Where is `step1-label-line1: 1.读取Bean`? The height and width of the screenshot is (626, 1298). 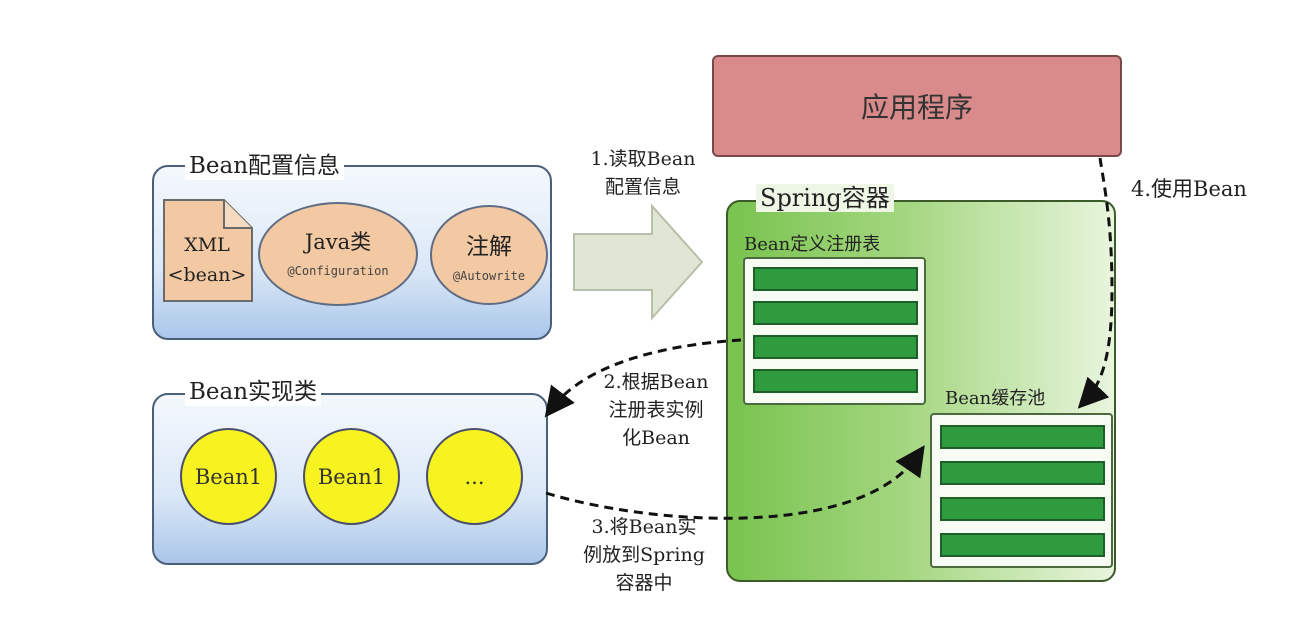 step1-label-line1: 1.读取Bean is located at coordinates (643, 159).